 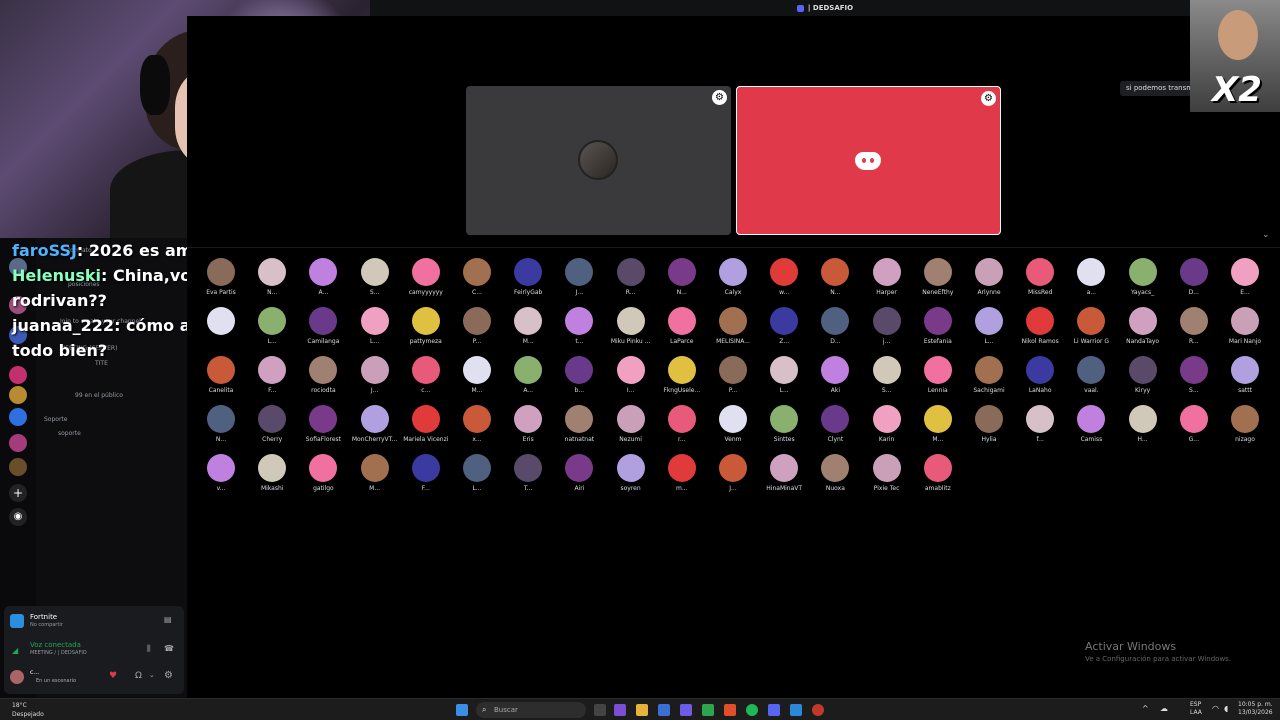 What do you see at coordinates (168, 619) in the screenshot?
I see `activity-settings-icon: ▤` at bounding box center [168, 619].